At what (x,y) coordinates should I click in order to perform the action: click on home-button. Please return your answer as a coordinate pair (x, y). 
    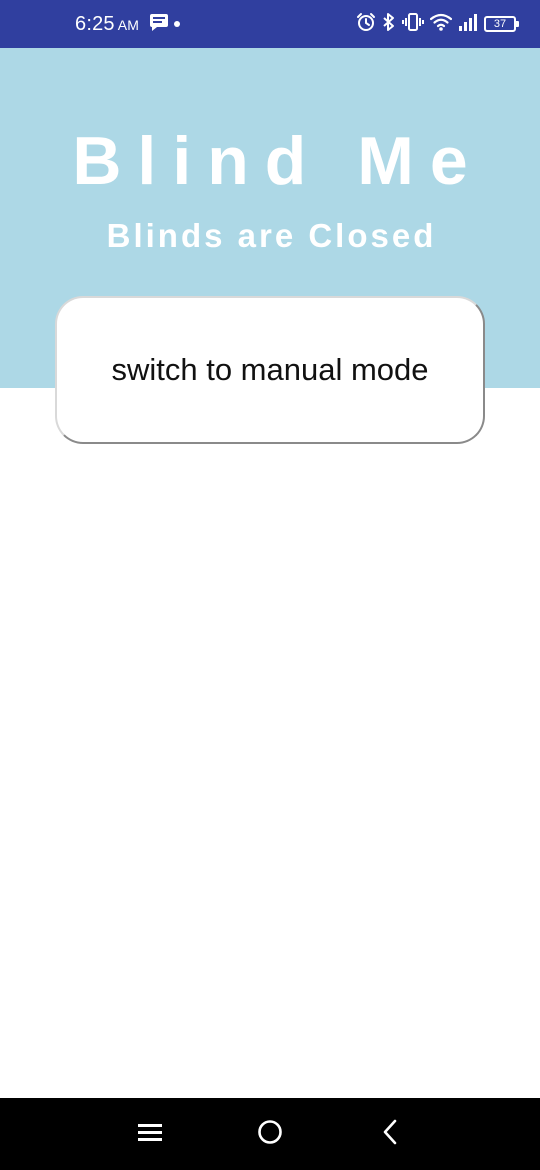
    Looking at the image, I should click on (270, 1134).